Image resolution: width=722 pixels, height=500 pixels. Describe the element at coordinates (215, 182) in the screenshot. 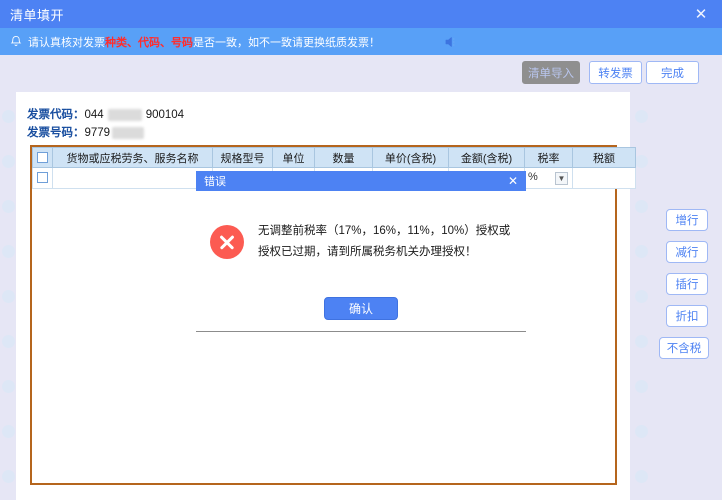

I see `error-dialog-title: 错误` at that location.